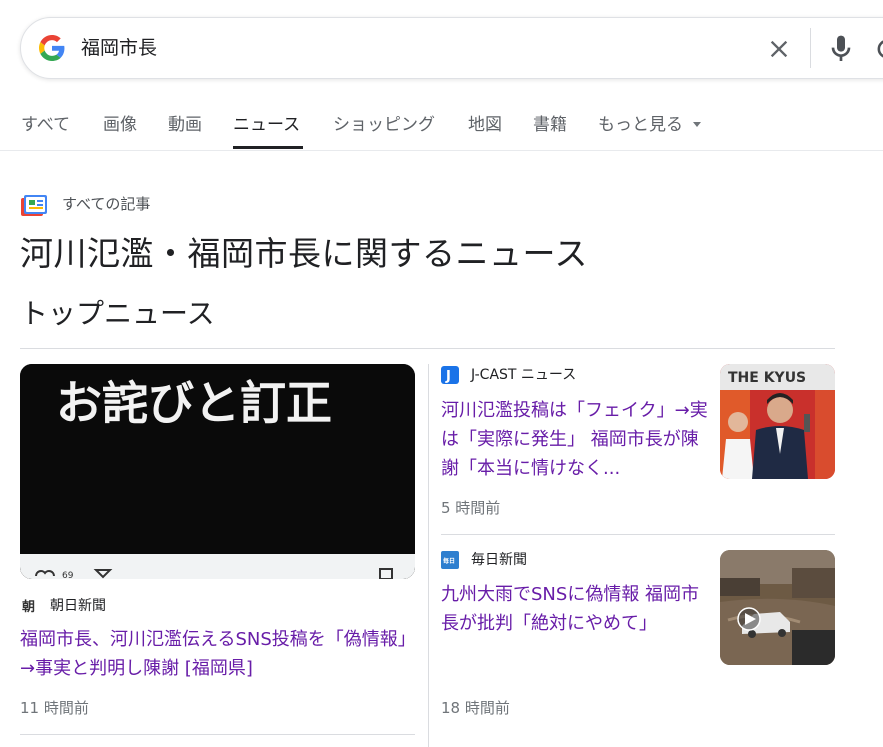 Image resolution: width=883 pixels, height=747 pixels. Describe the element at coordinates (106, 204) in the screenshot. I see `all-articles-label: すべての記事` at that location.